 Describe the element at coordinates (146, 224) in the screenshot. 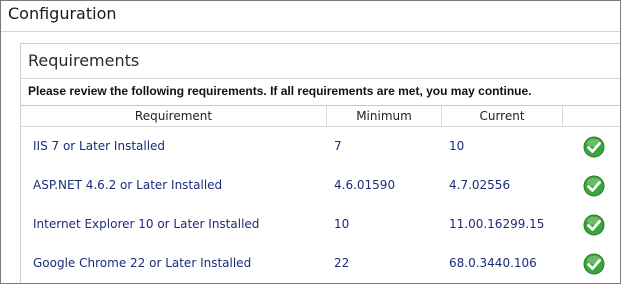

I see `requirement-cell: Internet Explorer 10 or Later Installed` at that location.